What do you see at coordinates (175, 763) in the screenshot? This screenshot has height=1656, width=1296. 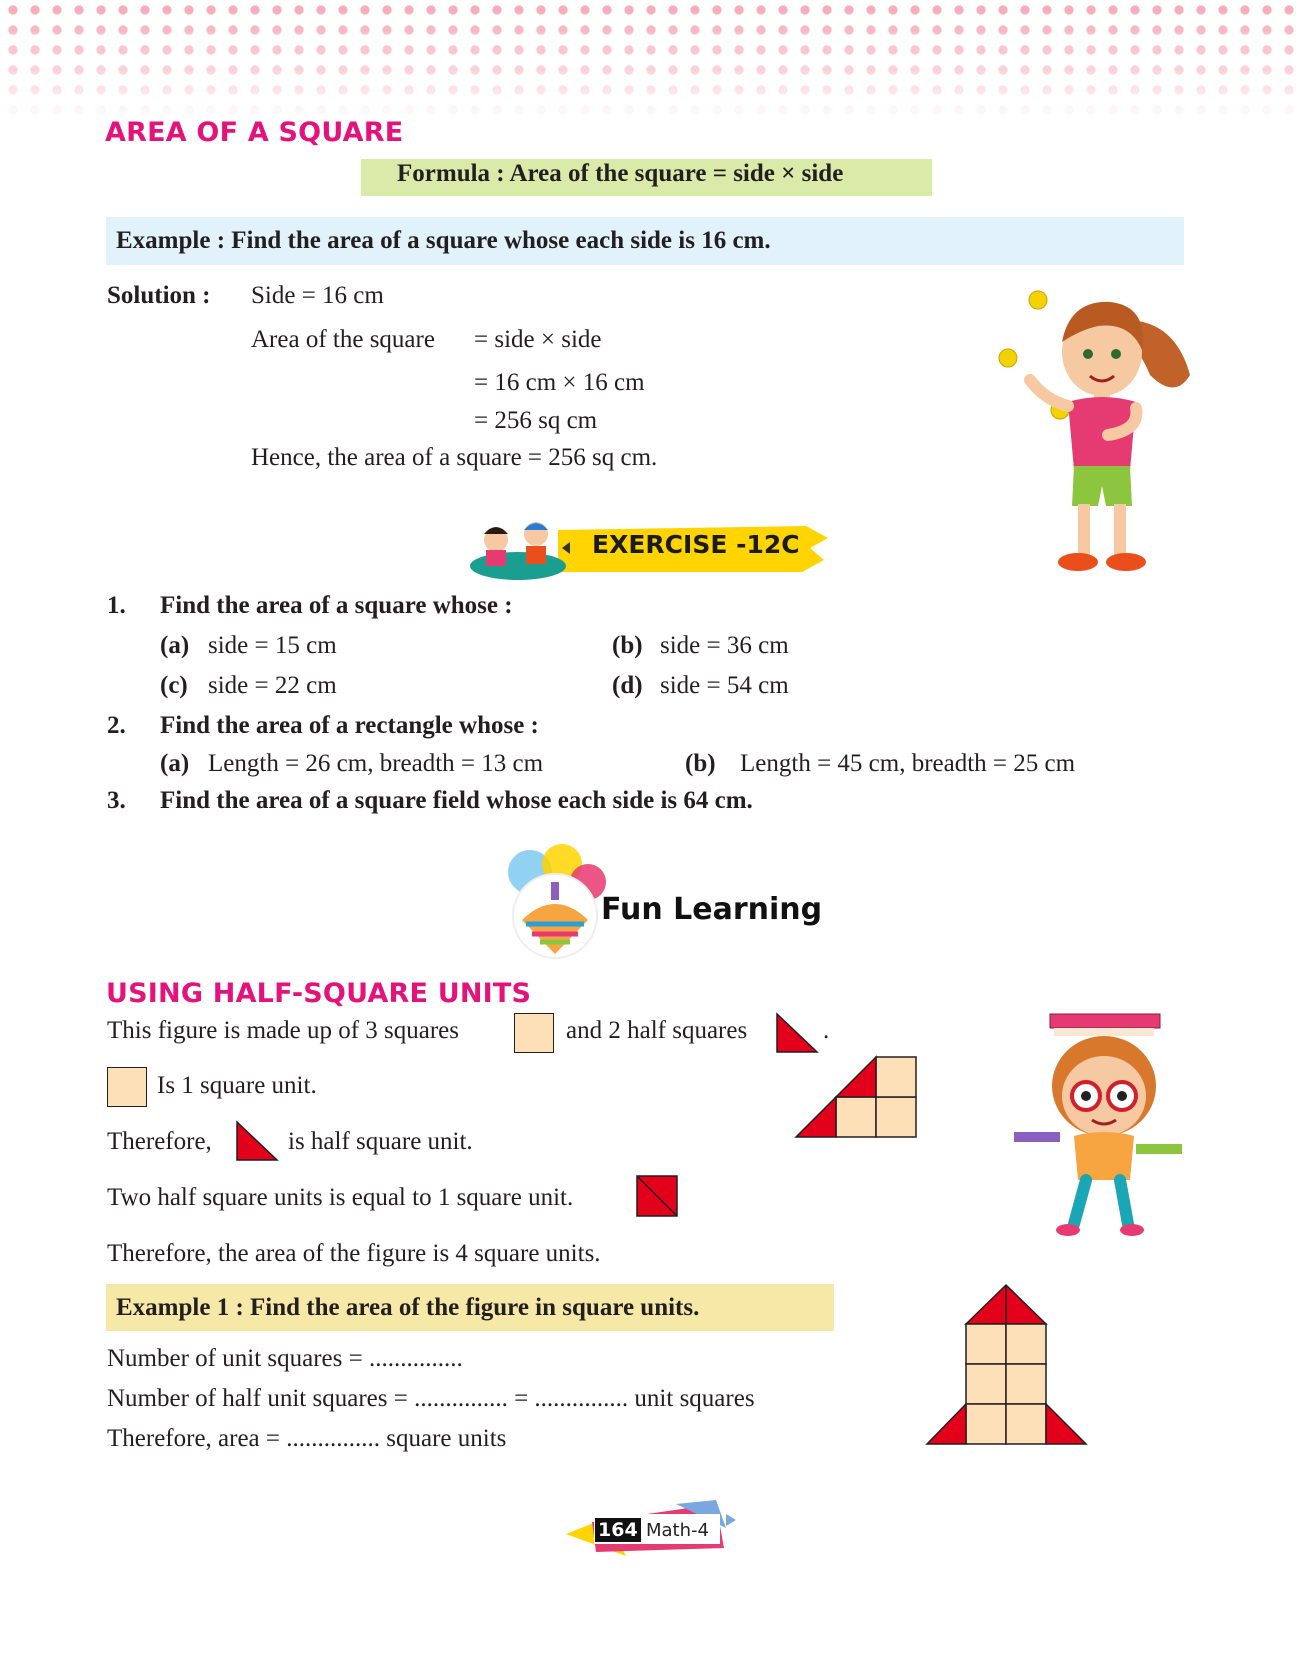 I see `q2-part-a-label: (a)` at bounding box center [175, 763].